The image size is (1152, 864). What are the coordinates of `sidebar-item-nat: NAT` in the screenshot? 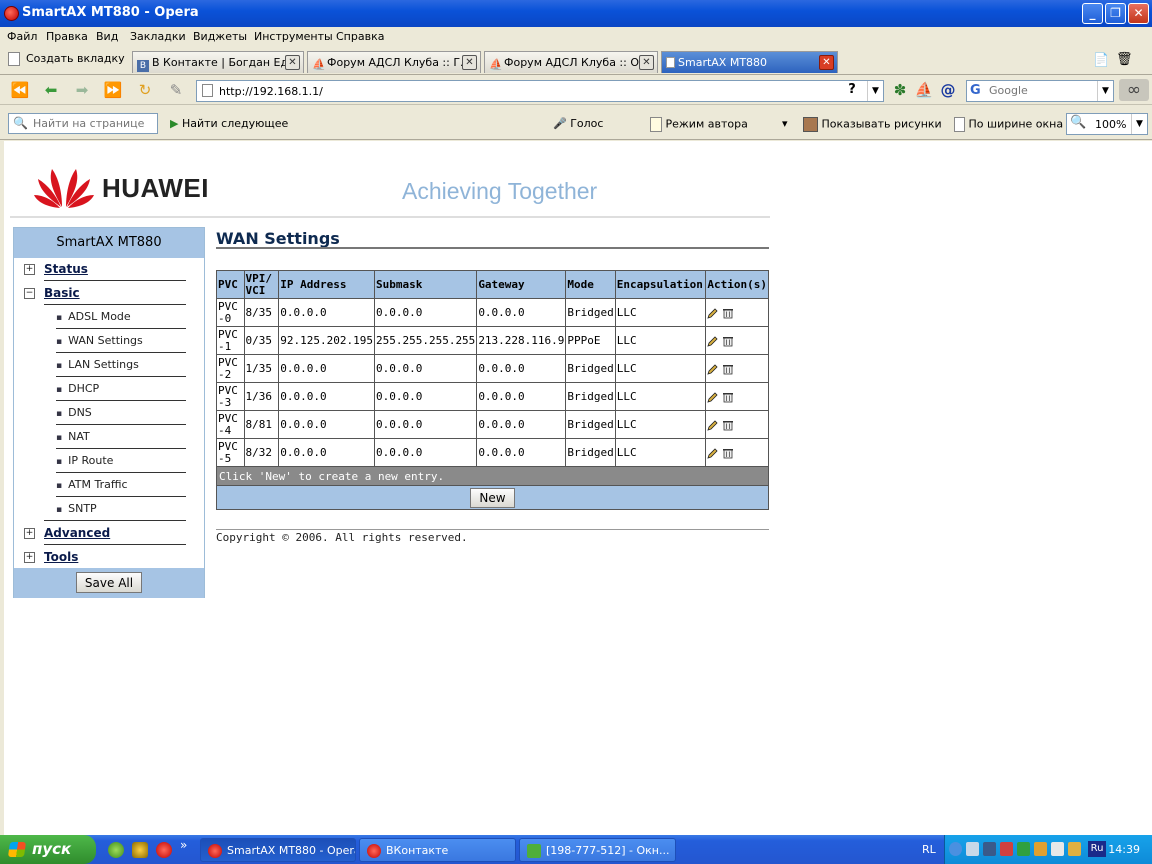 It's located at (73, 436).